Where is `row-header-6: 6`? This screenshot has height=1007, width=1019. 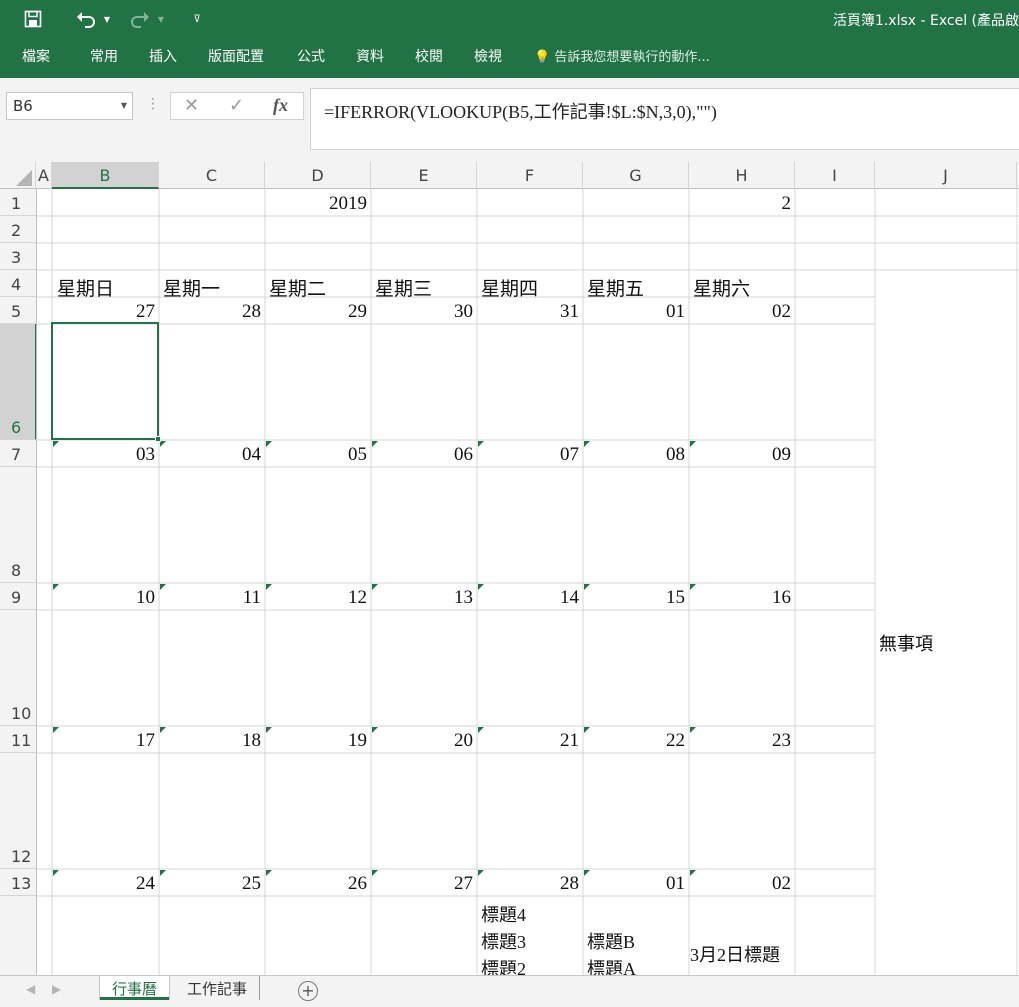 row-header-6: 6 is located at coordinates (18, 382).